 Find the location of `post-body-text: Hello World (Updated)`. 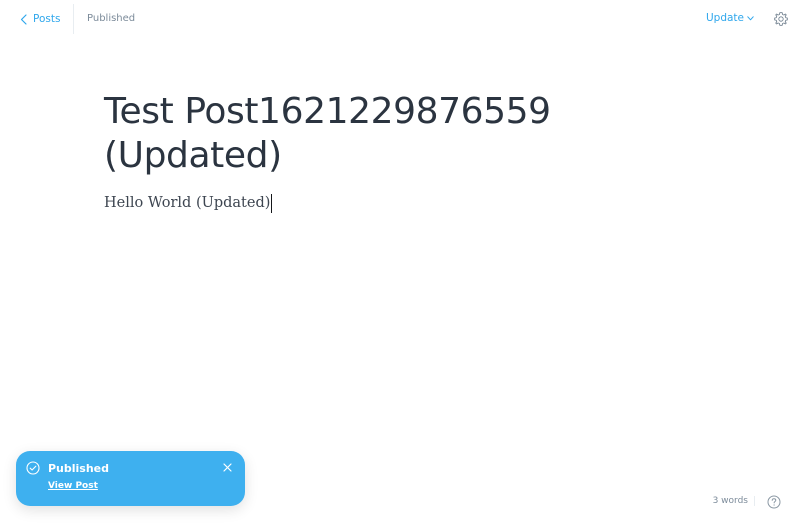

post-body-text: Hello World (Updated) is located at coordinates (187, 203).